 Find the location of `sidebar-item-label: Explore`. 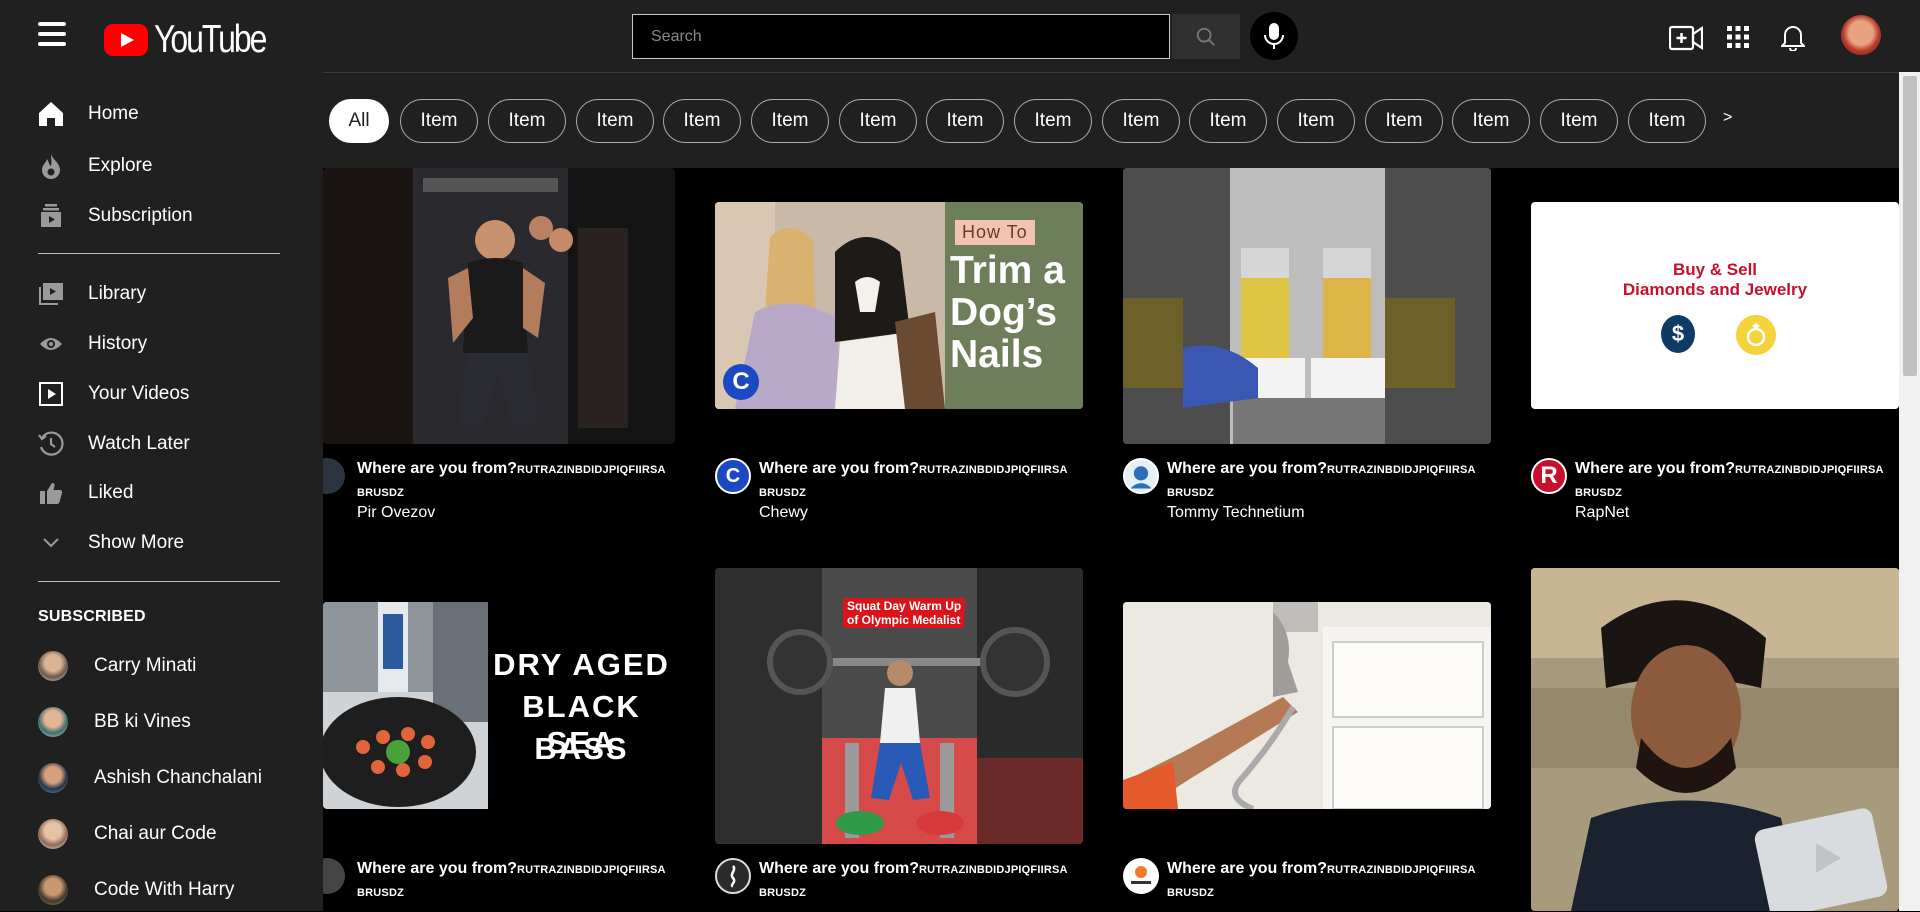

sidebar-item-label: Explore is located at coordinates (120, 165).